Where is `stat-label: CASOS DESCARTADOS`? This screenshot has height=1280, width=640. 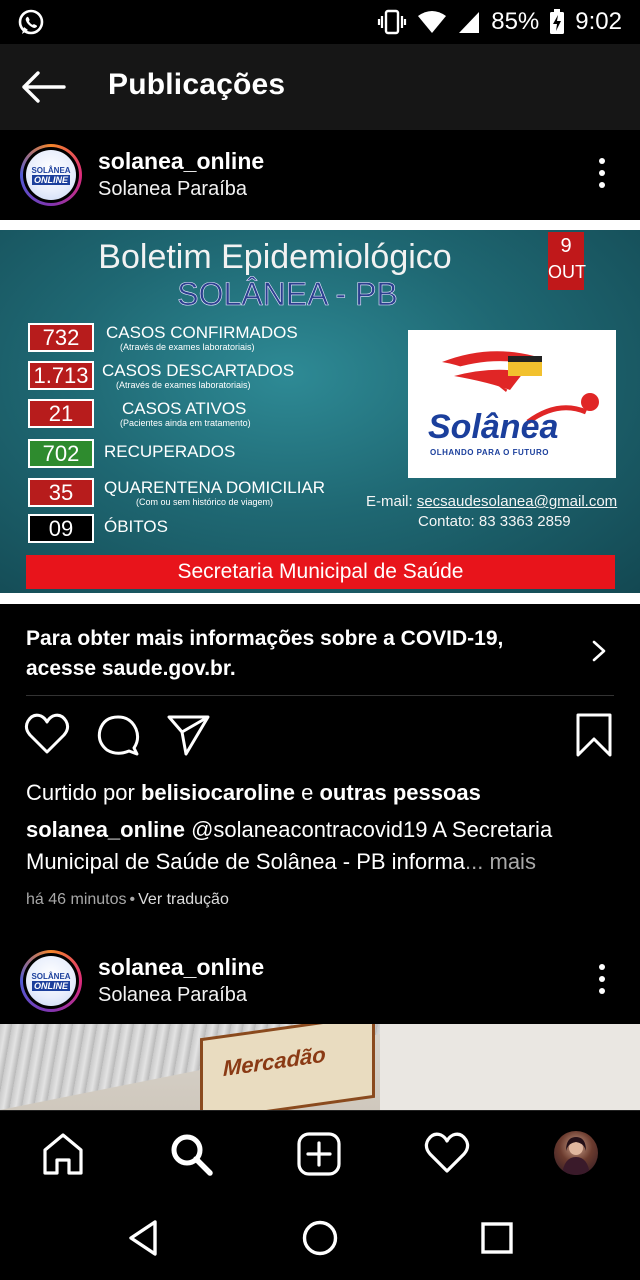
stat-label: CASOS DESCARTADOS is located at coordinates (198, 370).